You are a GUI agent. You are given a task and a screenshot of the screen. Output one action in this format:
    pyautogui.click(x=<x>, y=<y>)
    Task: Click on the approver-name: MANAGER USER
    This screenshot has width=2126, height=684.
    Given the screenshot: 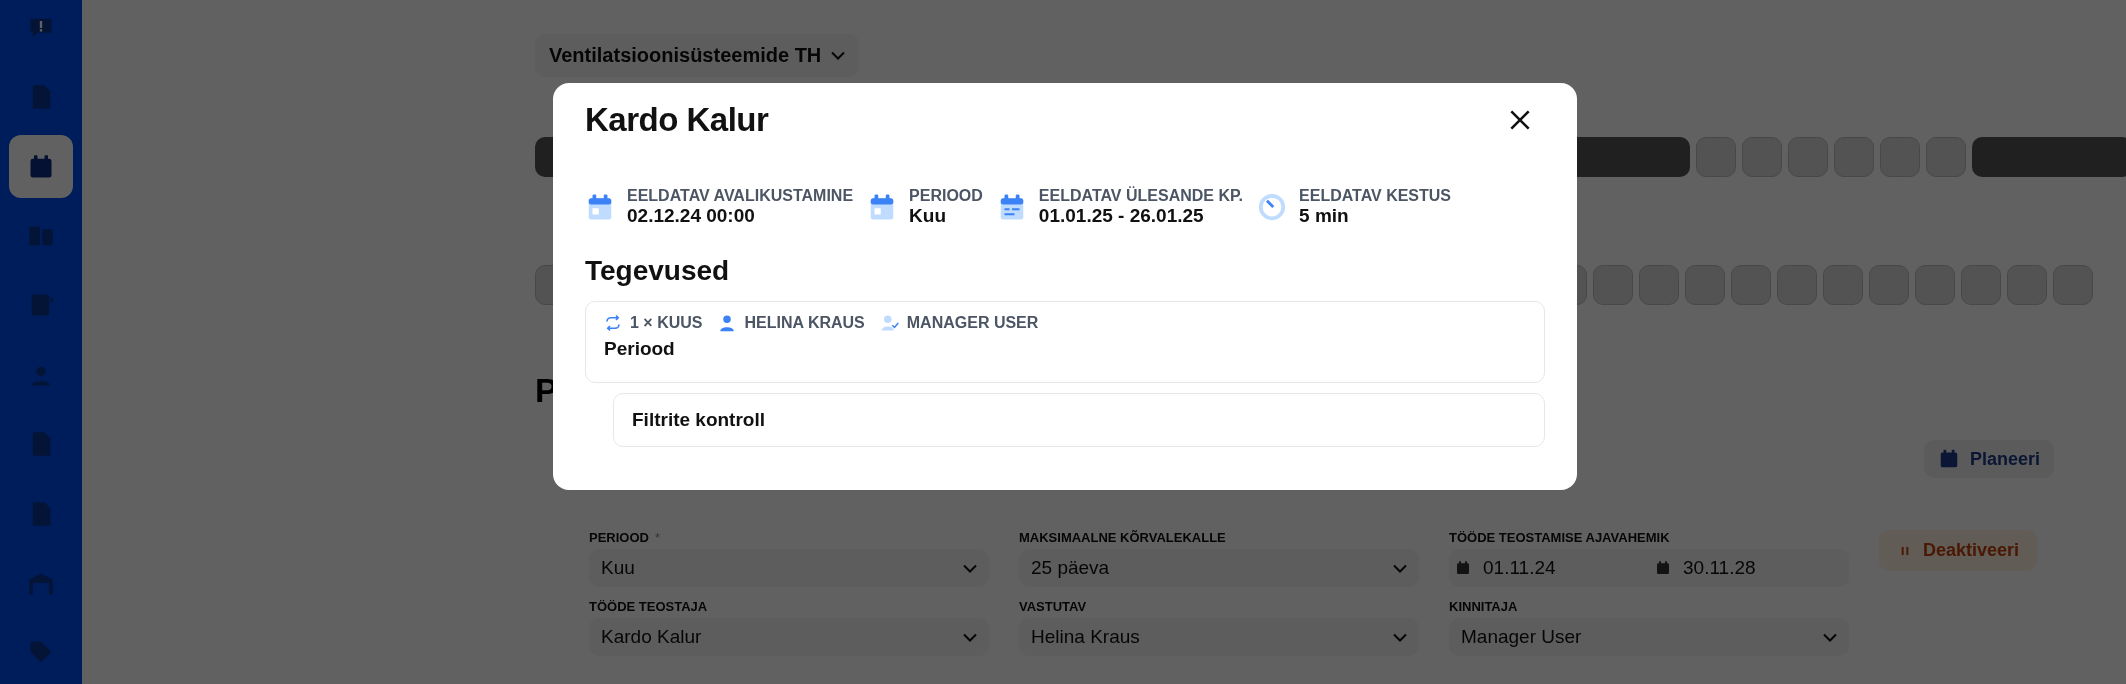 What is the action you would take?
    pyautogui.click(x=972, y=323)
    